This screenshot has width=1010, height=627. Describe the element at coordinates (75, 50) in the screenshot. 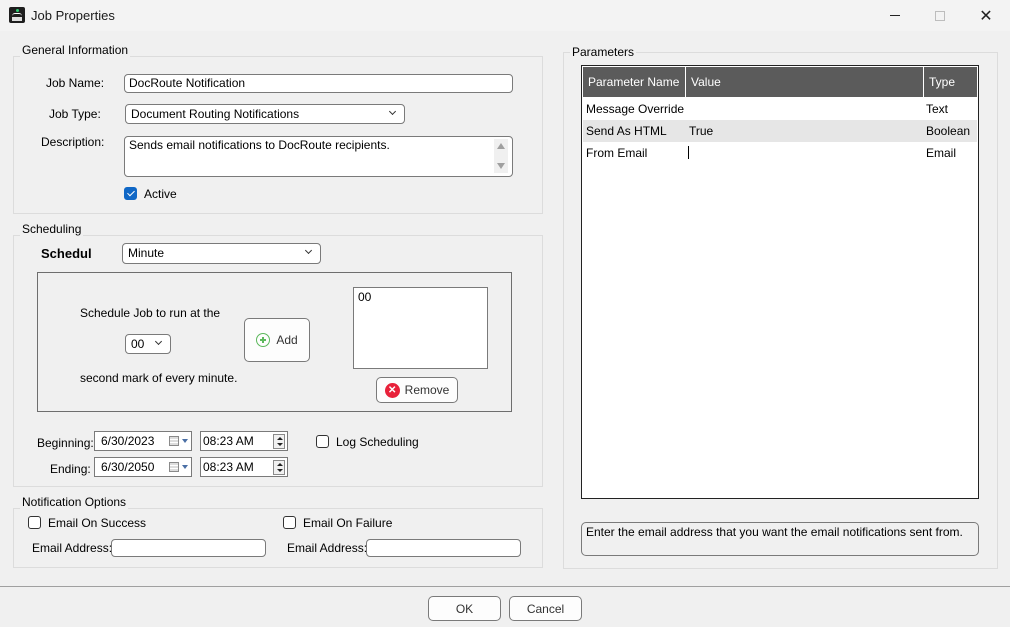

I see `general-information-label: General Information` at that location.